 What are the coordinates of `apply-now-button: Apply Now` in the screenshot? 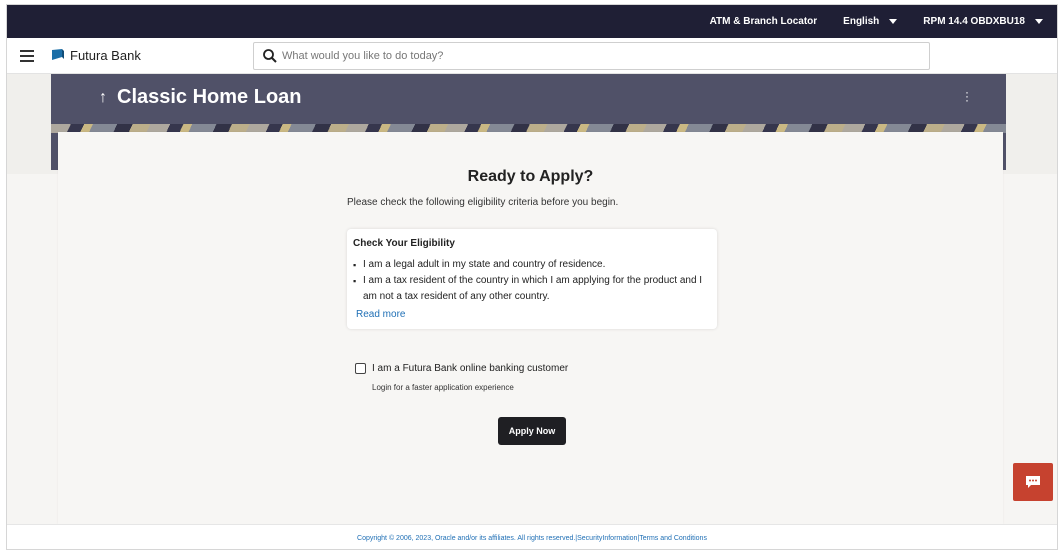 It's located at (532, 431).